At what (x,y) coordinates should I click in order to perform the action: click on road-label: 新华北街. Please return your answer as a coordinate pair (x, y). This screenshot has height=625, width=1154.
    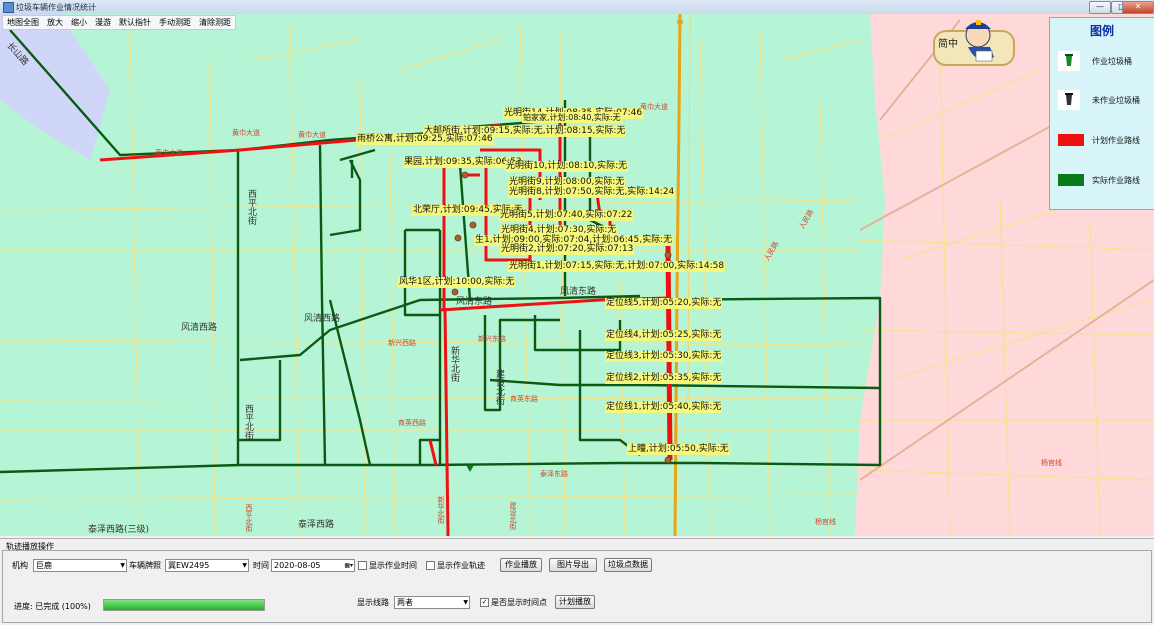
    Looking at the image, I should click on (454, 364).